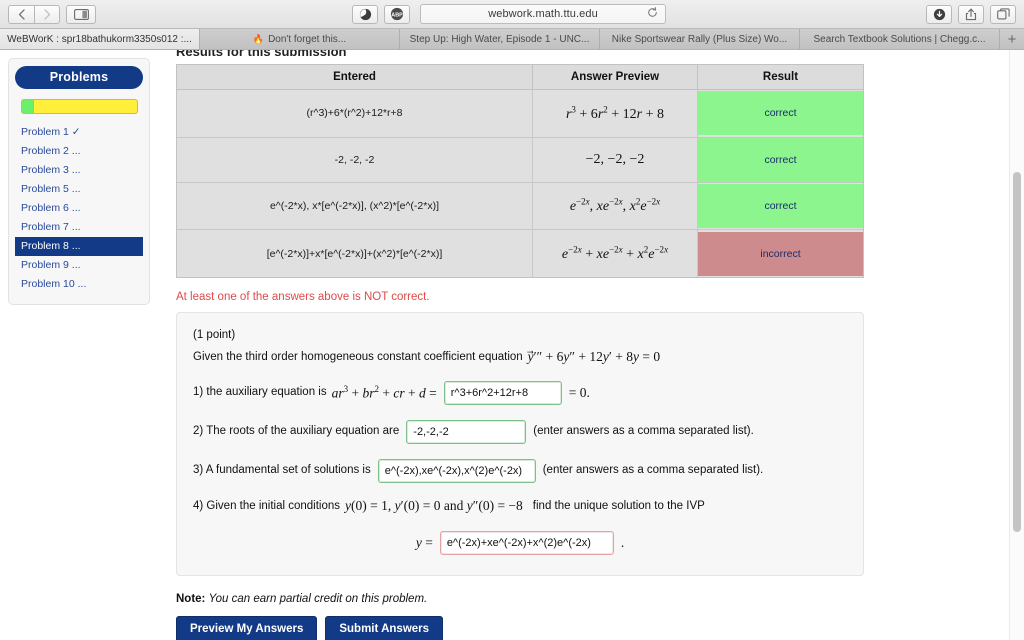  What do you see at coordinates (214, 334) in the screenshot?
I see `points-label: (1 point)` at bounding box center [214, 334].